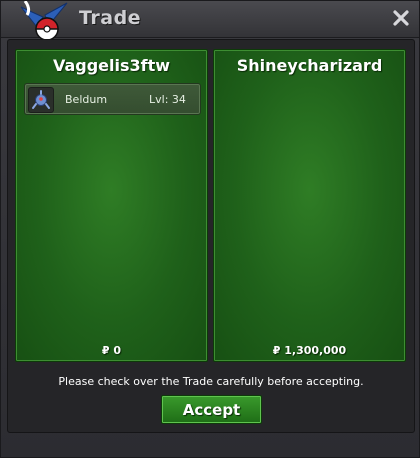 This screenshot has height=458, width=420. What do you see at coordinates (309, 65) in the screenshot?
I see `right-player-name: Shineycharizard` at bounding box center [309, 65].